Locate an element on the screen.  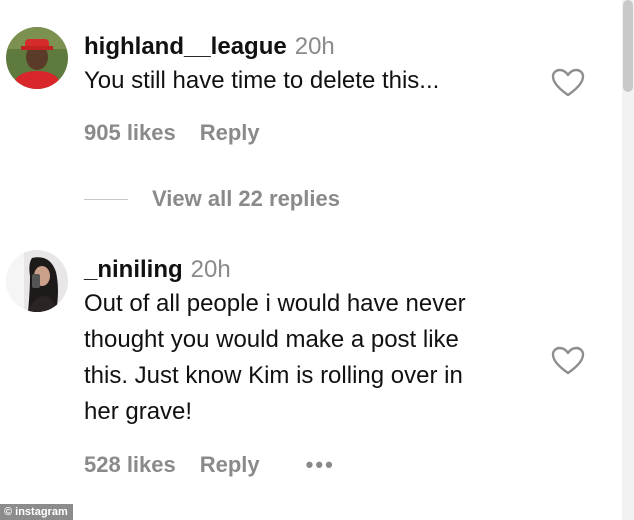
view-replies-button: View all 22 replies is located at coordinates (212, 199).